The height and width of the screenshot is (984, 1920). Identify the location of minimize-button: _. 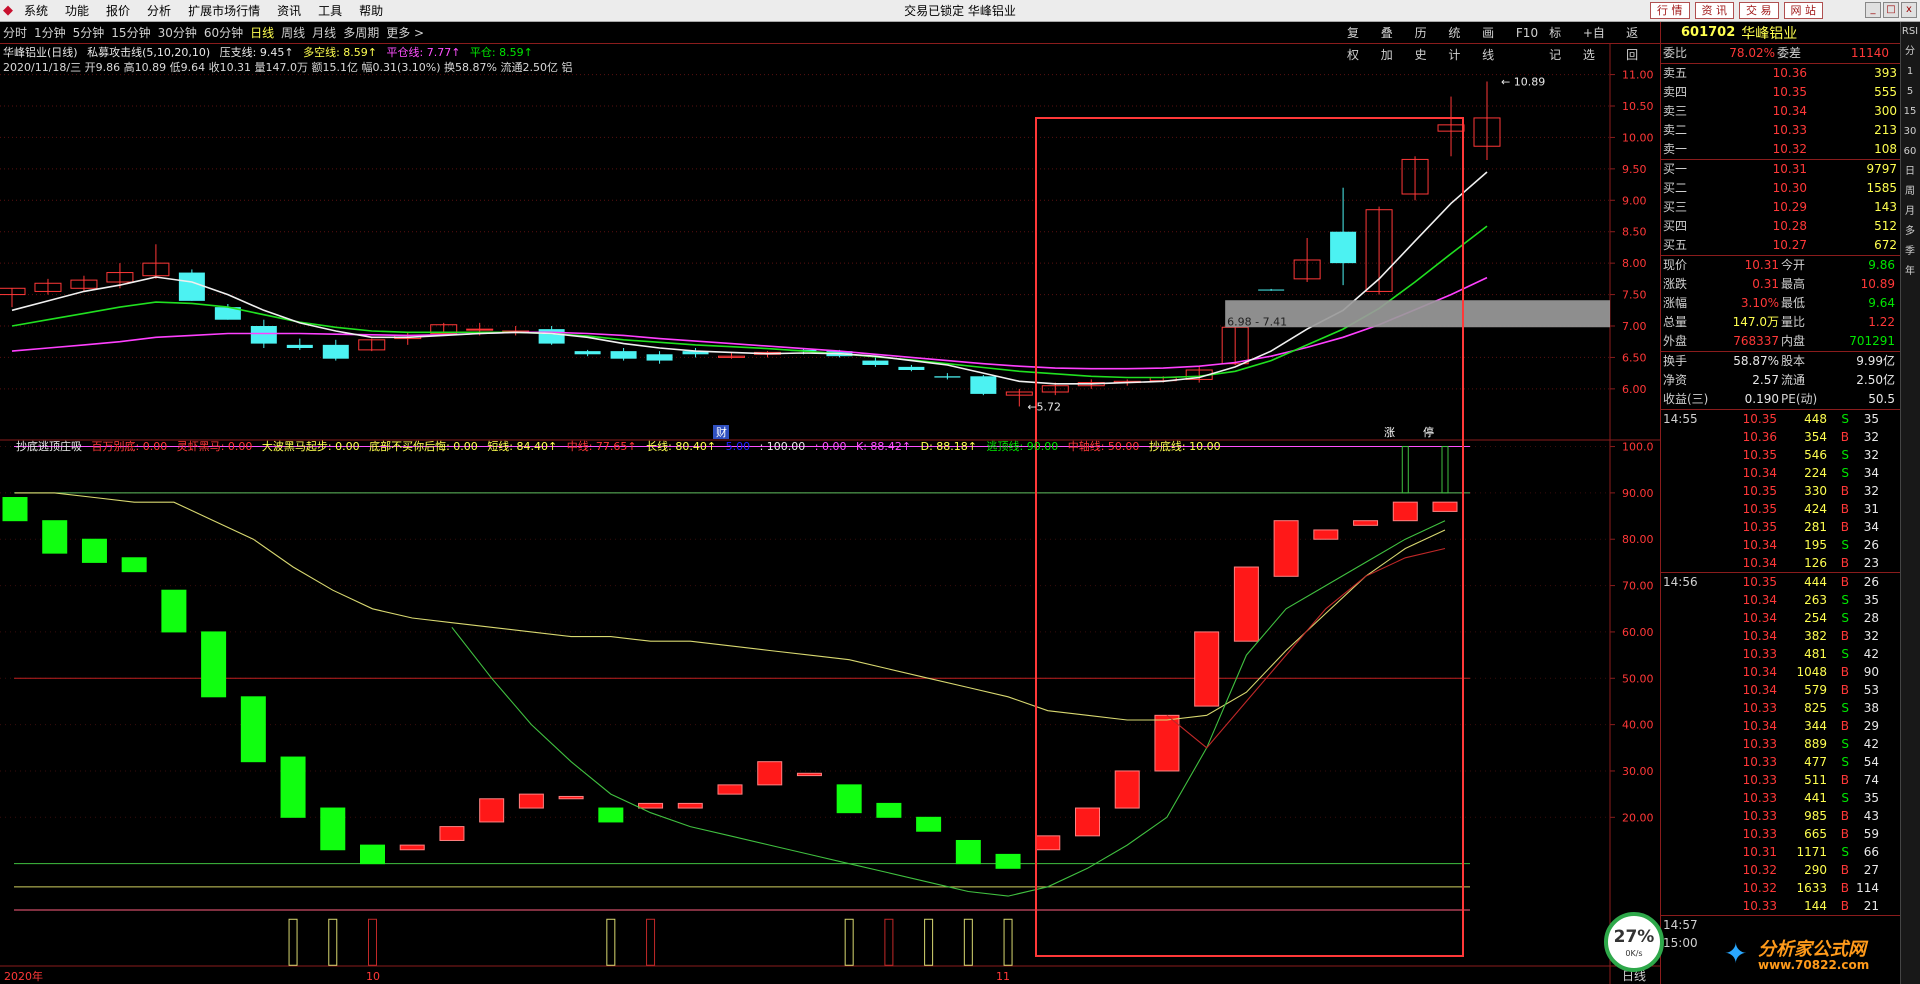
(1873, 10).